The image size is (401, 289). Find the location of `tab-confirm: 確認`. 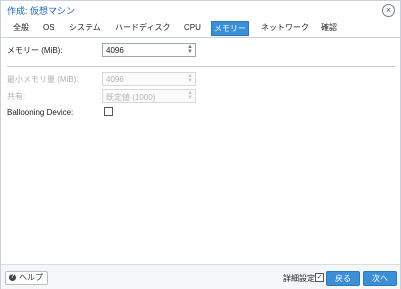

tab-confirm: 確認 is located at coordinates (329, 27).